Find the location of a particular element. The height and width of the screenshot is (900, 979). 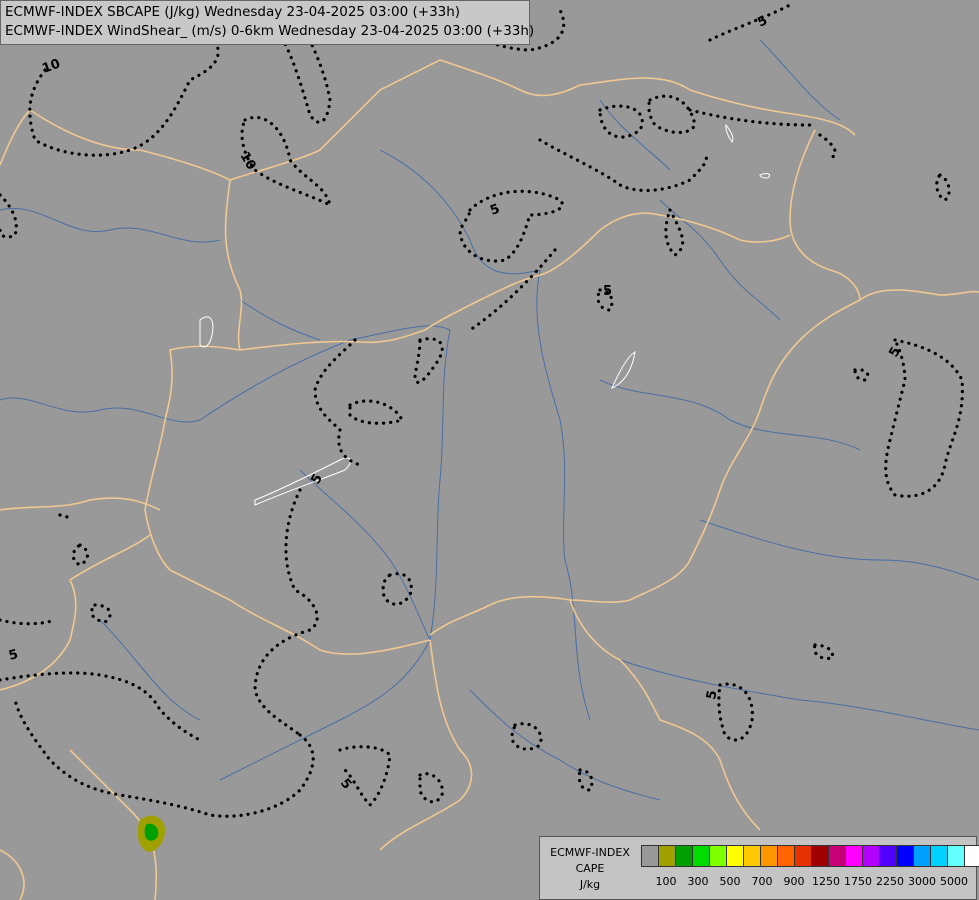

legend-tick-label: 1250 is located at coordinates (826, 881).